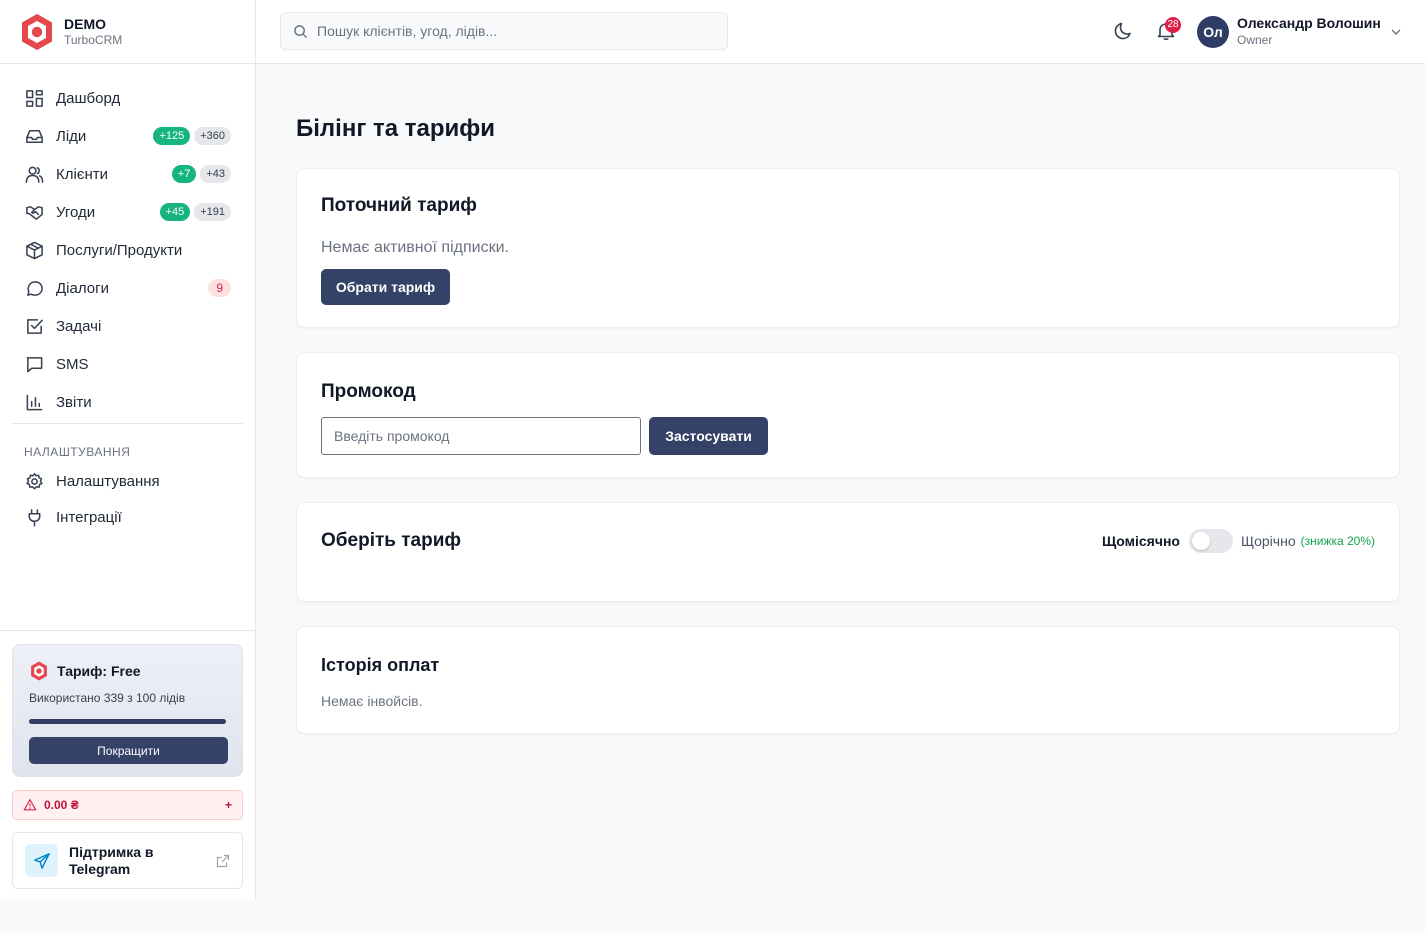 The image size is (1425, 932). What do you see at coordinates (1213, 32) in the screenshot?
I see `avatar: Ол` at bounding box center [1213, 32].